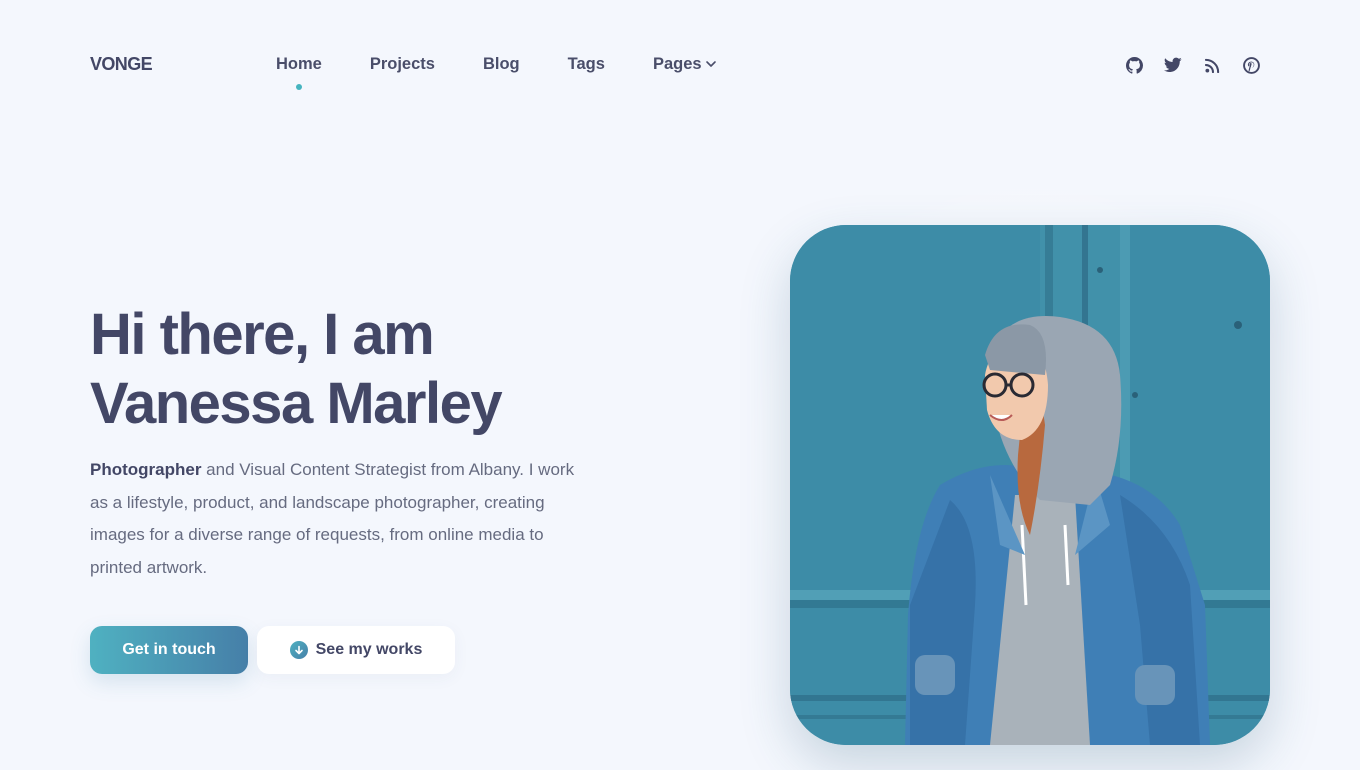 This screenshot has height=770, width=1360. Describe the element at coordinates (711, 64) in the screenshot. I see `chevron-down-icon` at that location.